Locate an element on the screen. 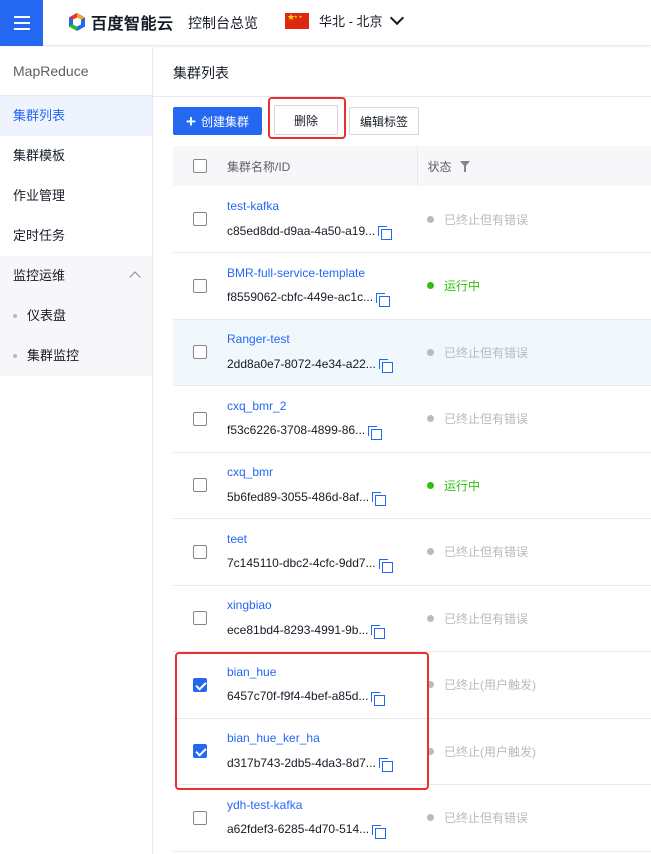 This screenshot has height=854, width=651. sidebar-item-cluster-monitoring: 集群监控 is located at coordinates (76, 356).